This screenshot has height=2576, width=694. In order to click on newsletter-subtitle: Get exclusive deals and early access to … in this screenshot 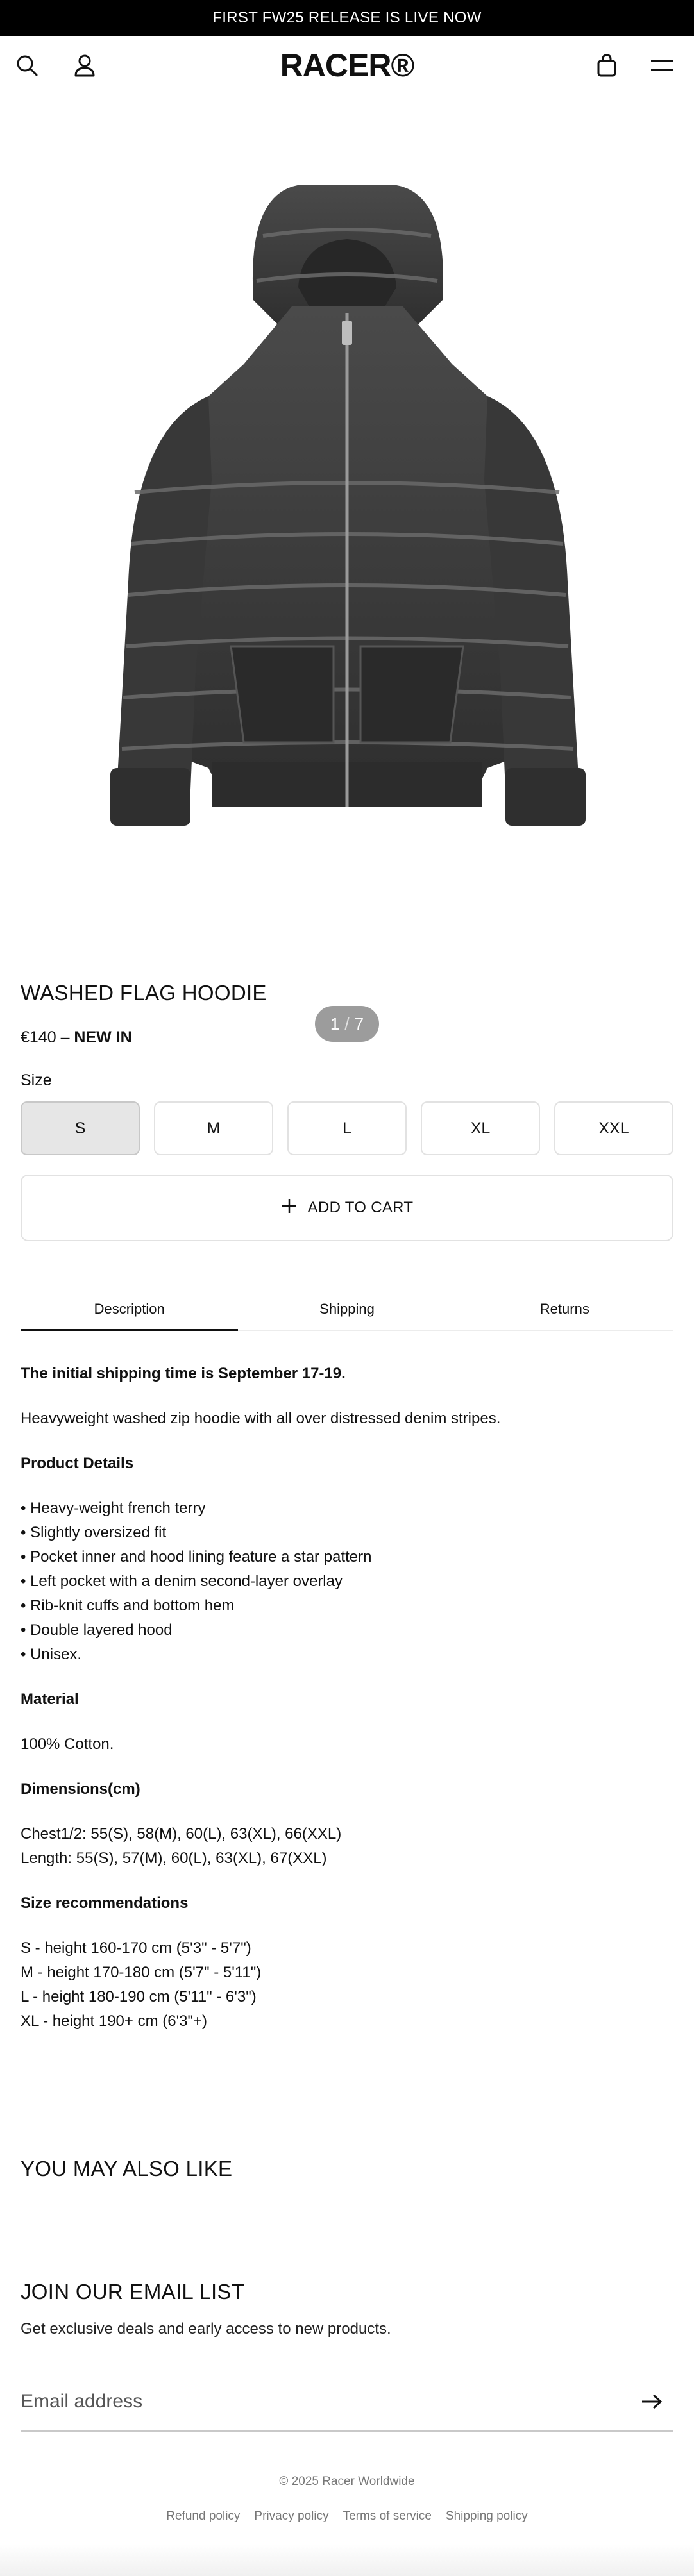, I will do `click(206, 2329)`.